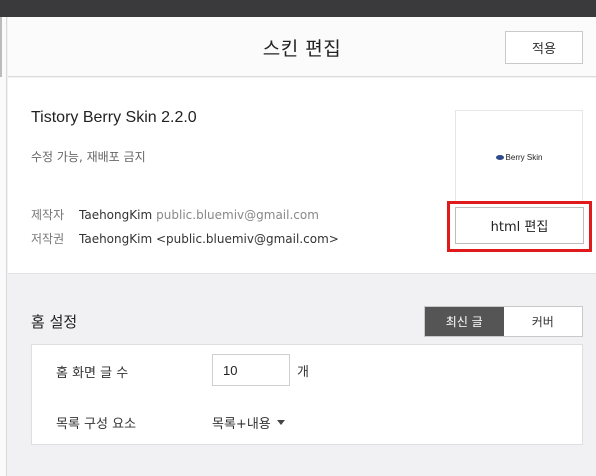 The height and width of the screenshot is (476, 596). I want to click on post-count-unit: 개, so click(303, 372).